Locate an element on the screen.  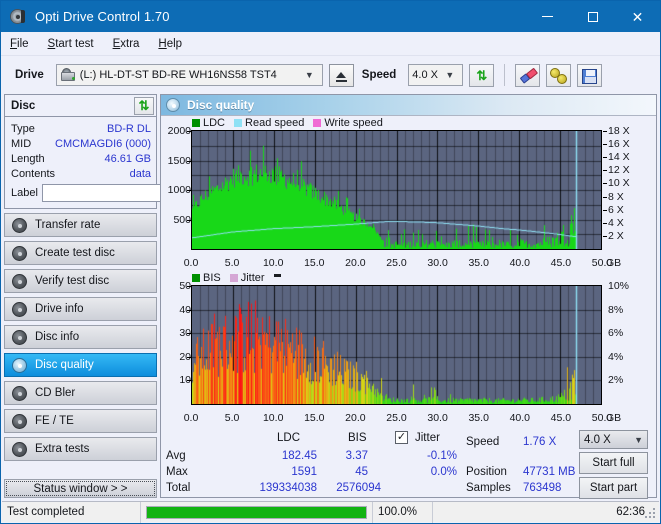
menu-bar: FFileile Start test Extra Help is located at coordinates (330, 44).